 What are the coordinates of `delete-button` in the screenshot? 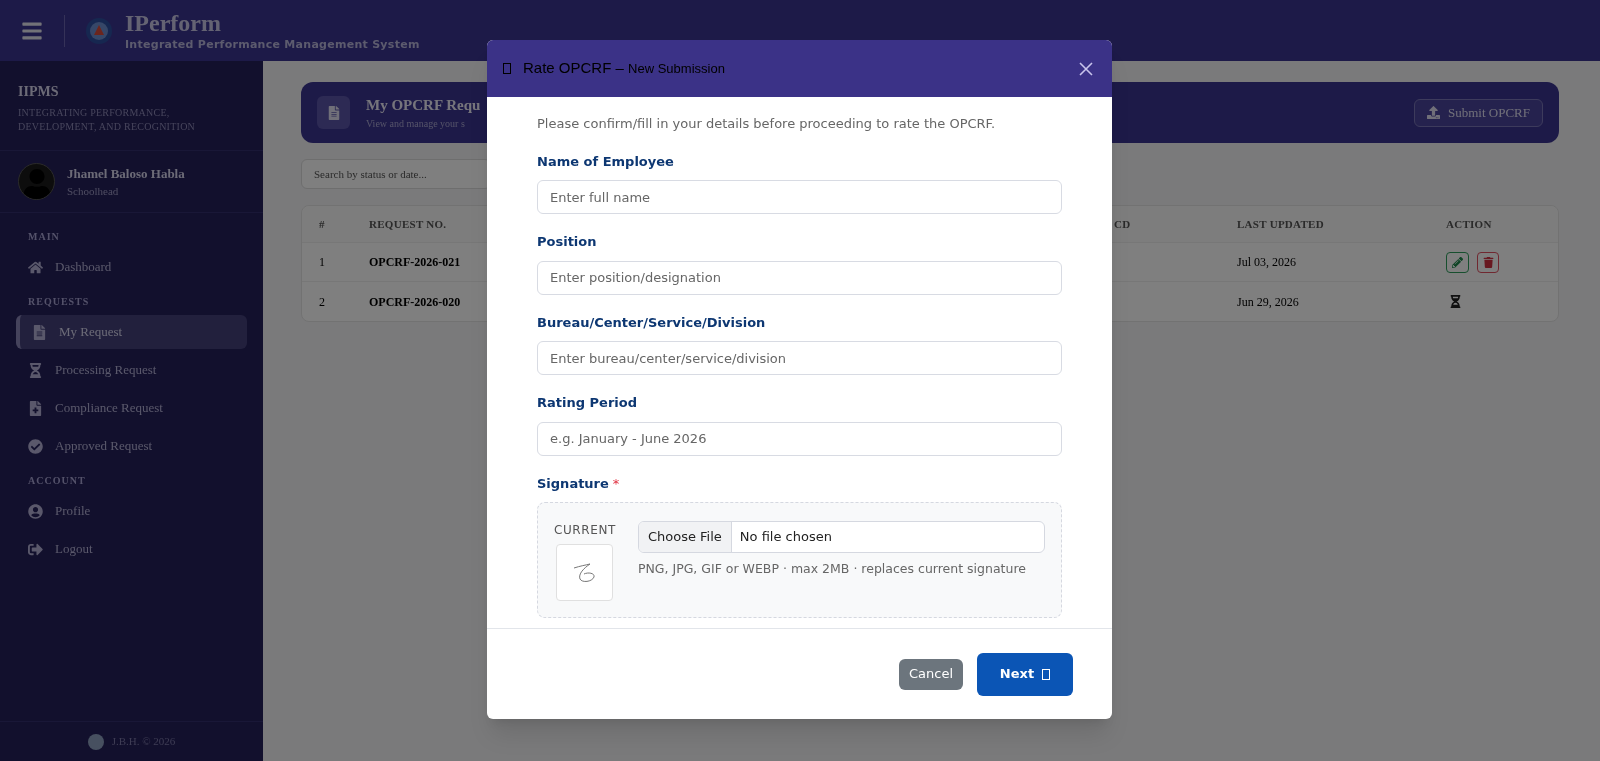 It's located at (1488, 262).